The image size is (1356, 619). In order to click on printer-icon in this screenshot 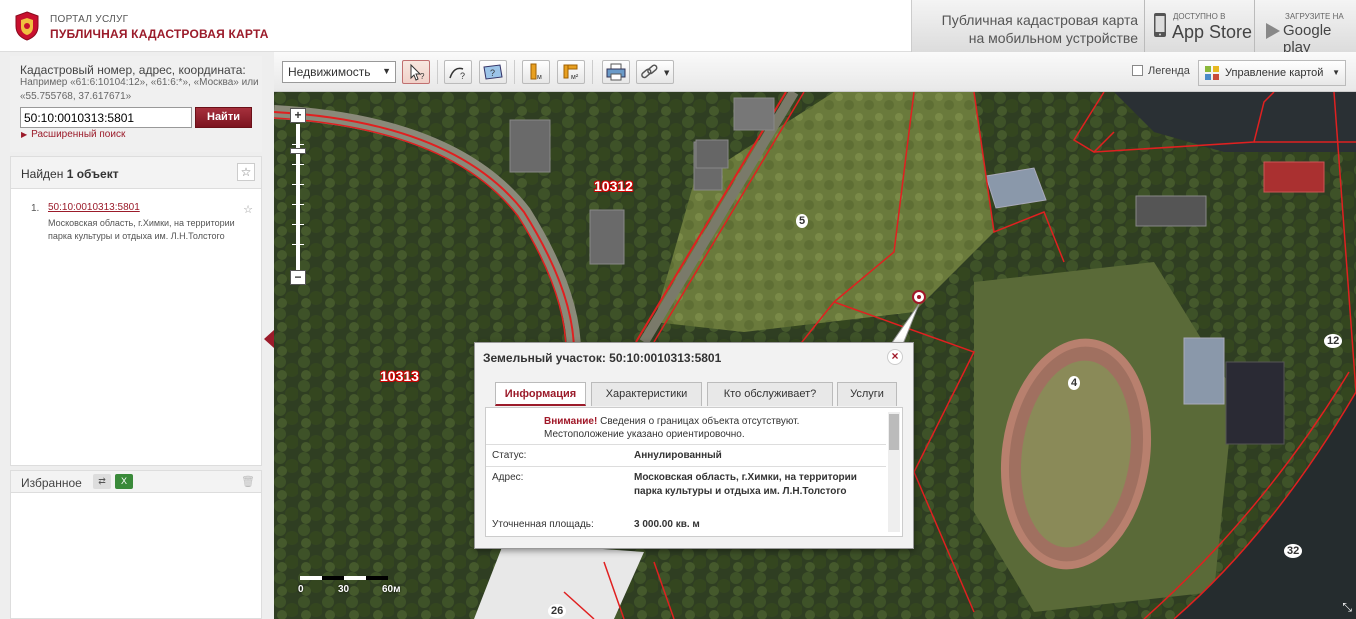, I will do `click(616, 72)`.